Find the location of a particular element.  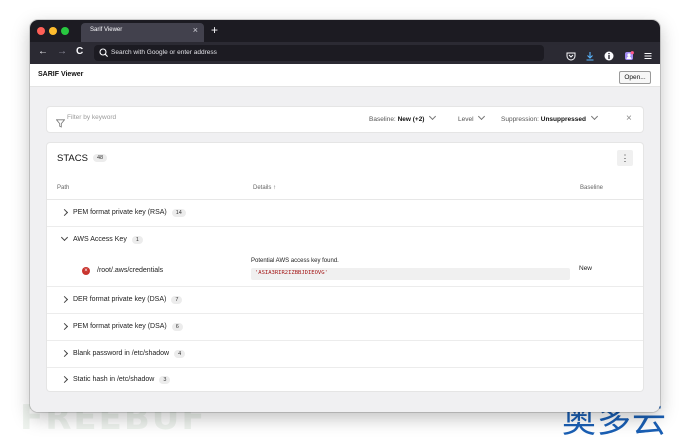

result-message: Potential AWS access key found. is located at coordinates (295, 261).